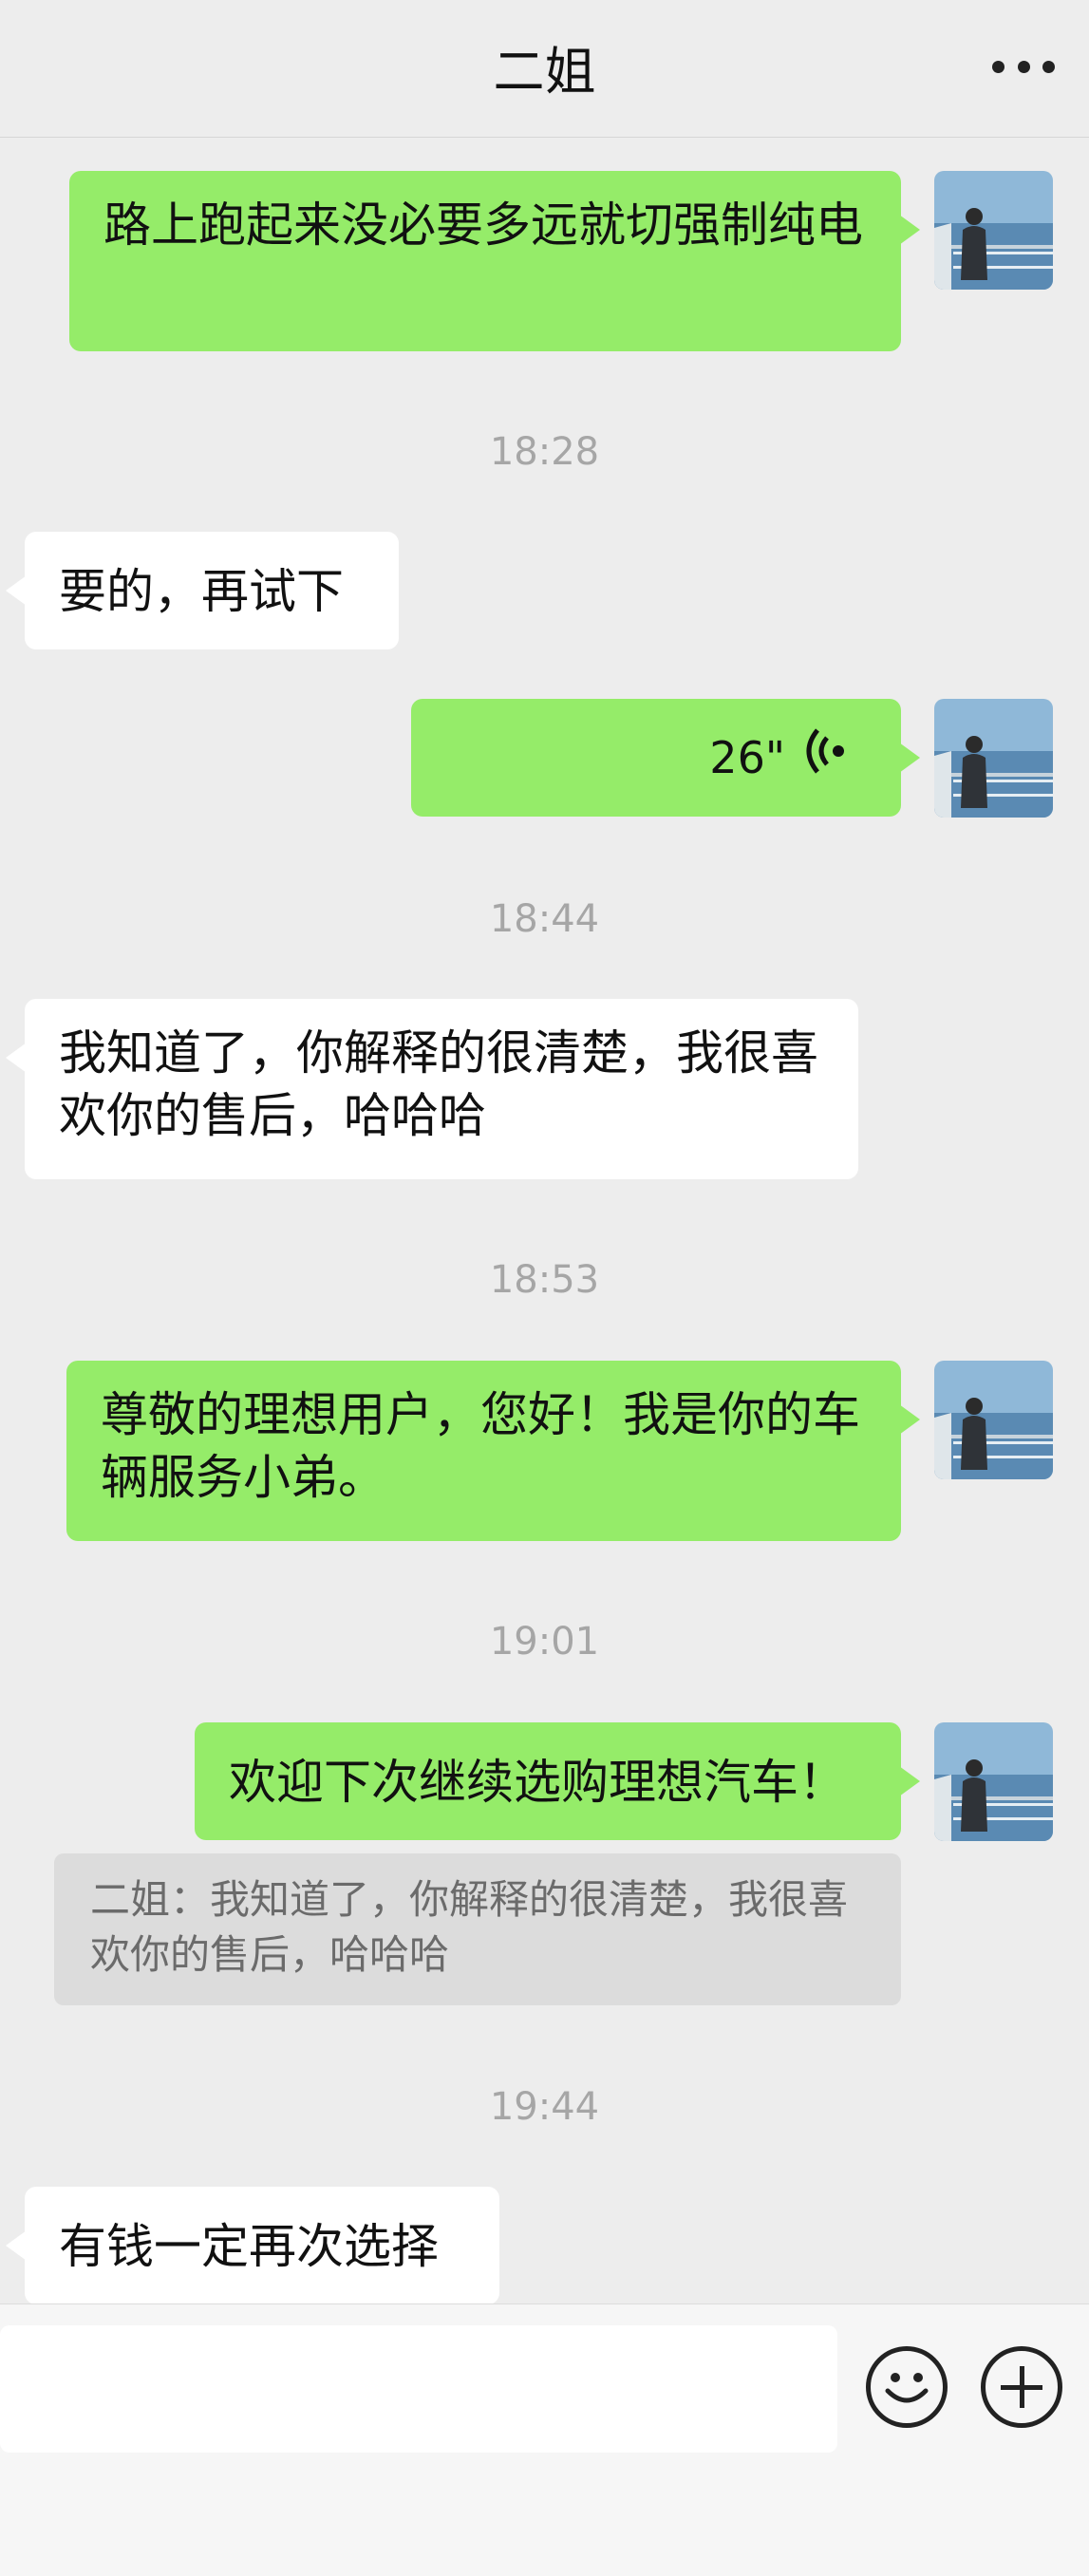 Image resolution: width=1089 pixels, height=2576 pixels. What do you see at coordinates (252, 2245) in the screenshot?
I see `message-received: 有钱一定再次选择` at bounding box center [252, 2245].